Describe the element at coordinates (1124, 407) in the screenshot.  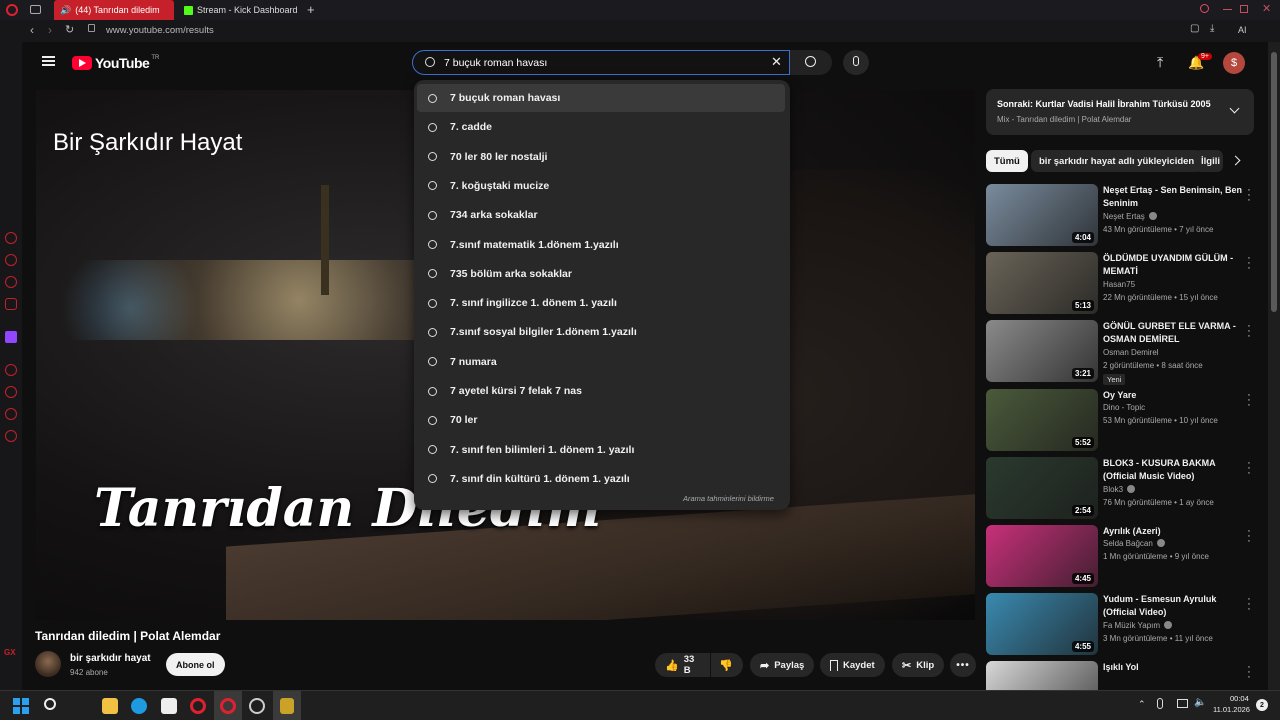
I see `recommendation-channel: Dino - Topic` at that location.